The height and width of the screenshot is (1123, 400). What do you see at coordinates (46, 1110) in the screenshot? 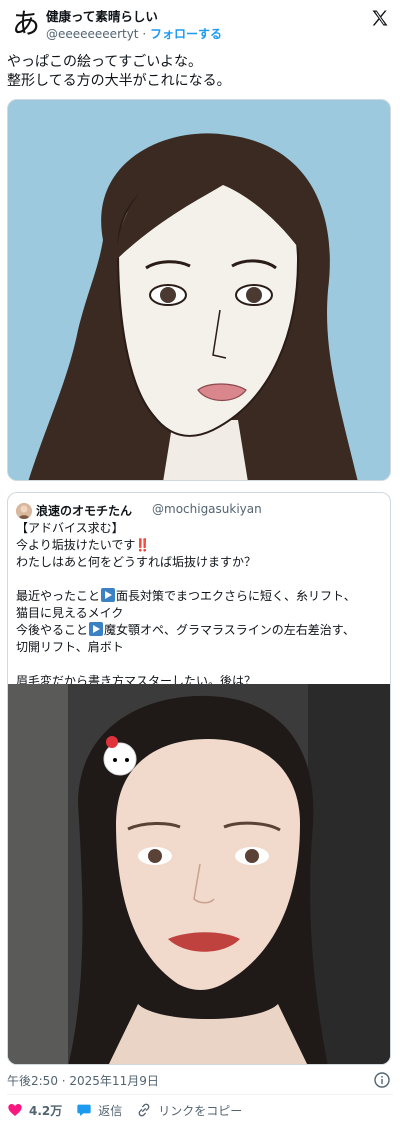
I see `like-count: 4.2万` at bounding box center [46, 1110].